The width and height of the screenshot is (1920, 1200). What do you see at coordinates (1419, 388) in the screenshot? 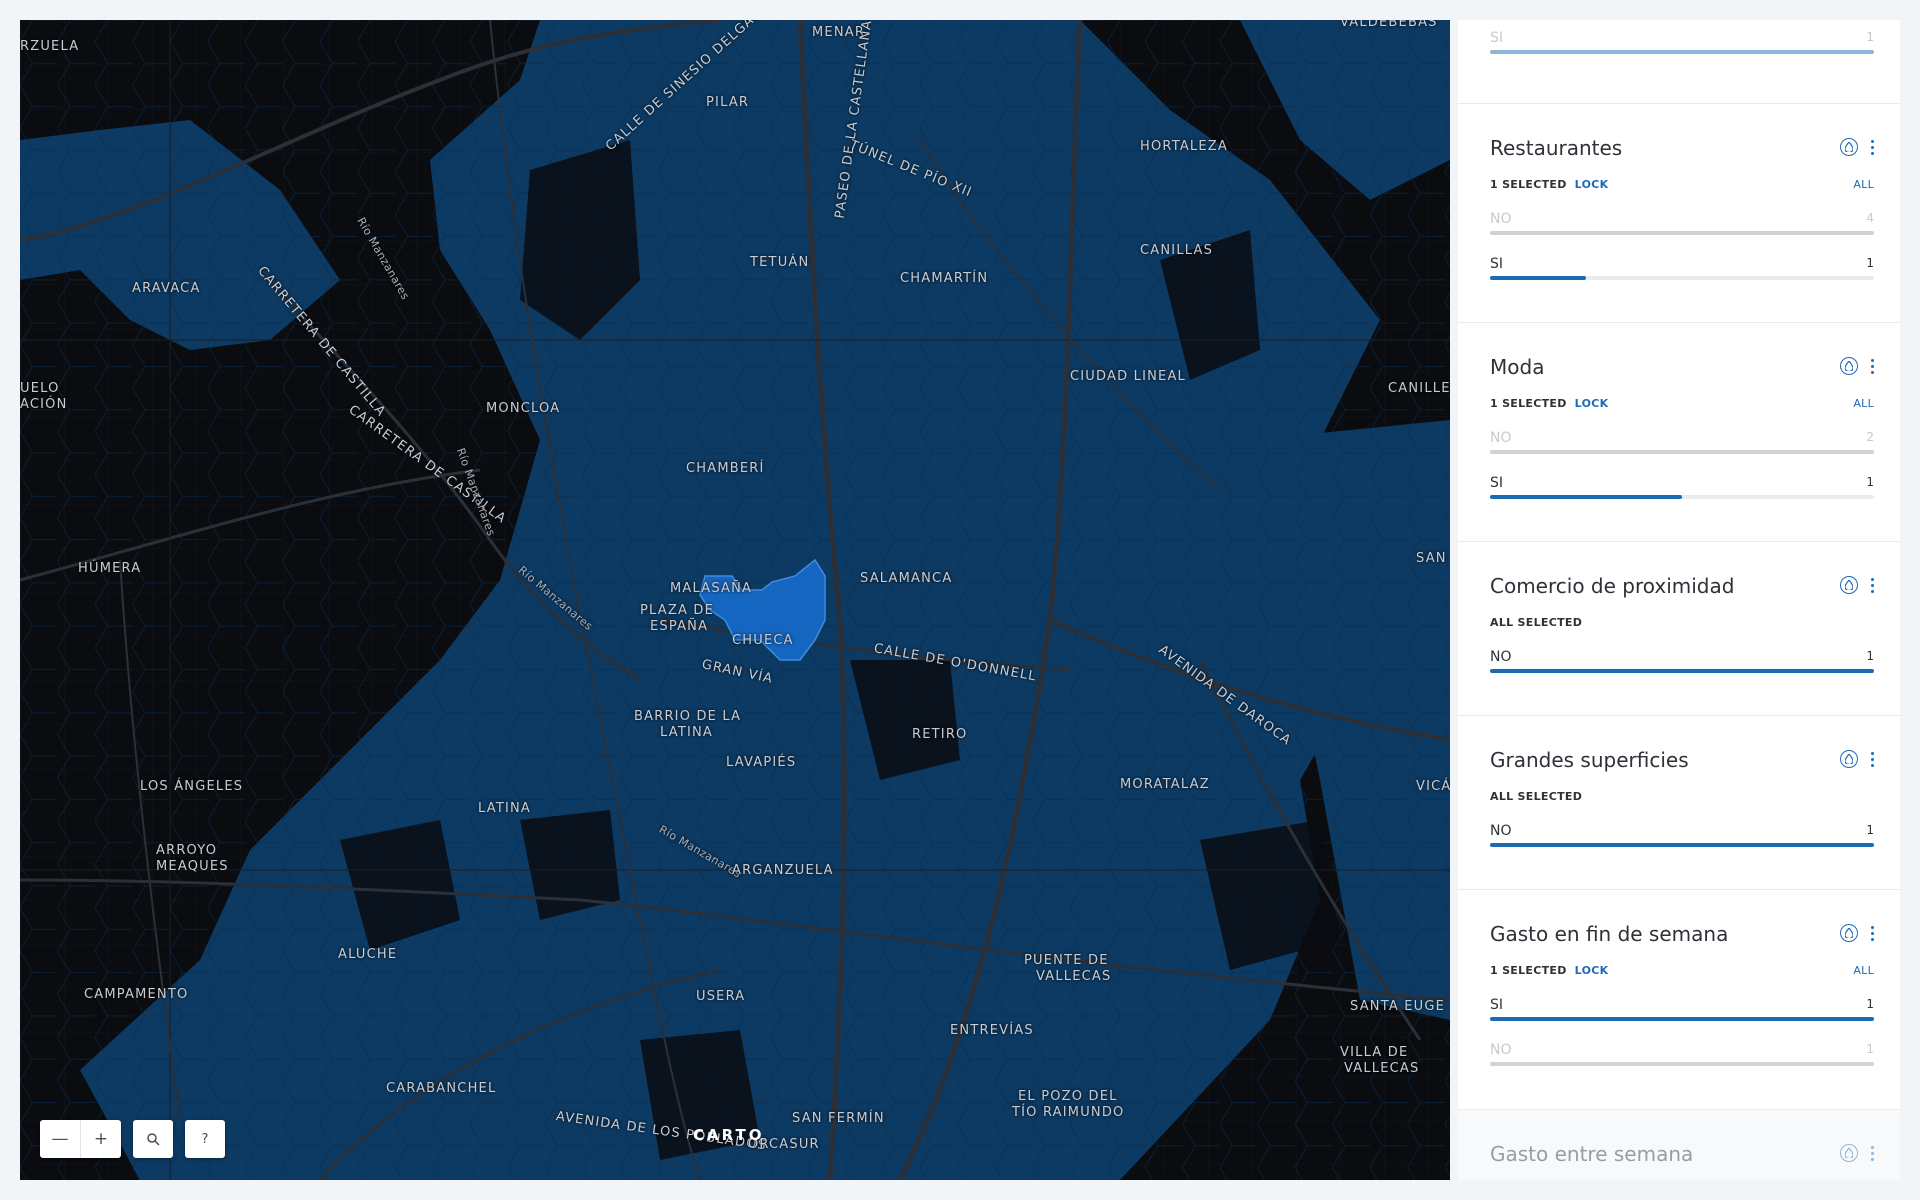
I see `map-label-district: CANILLE` at bounding box center [1419, 388].